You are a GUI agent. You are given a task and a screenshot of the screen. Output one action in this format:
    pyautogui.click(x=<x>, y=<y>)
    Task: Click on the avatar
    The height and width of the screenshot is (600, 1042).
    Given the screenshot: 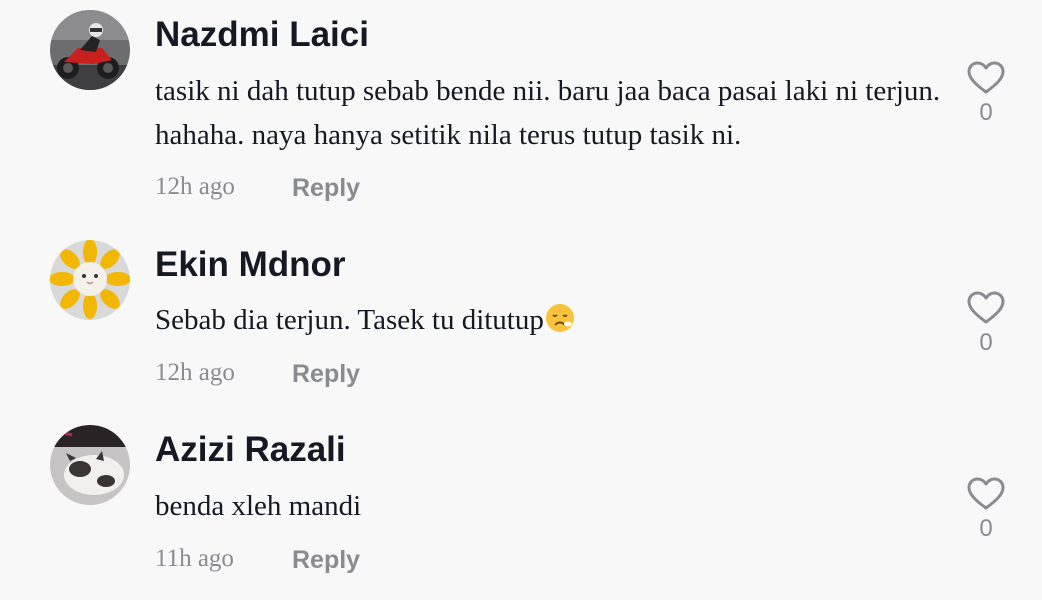 What is the action you would take?
    pyautogui.click(x=90, y=465)
    